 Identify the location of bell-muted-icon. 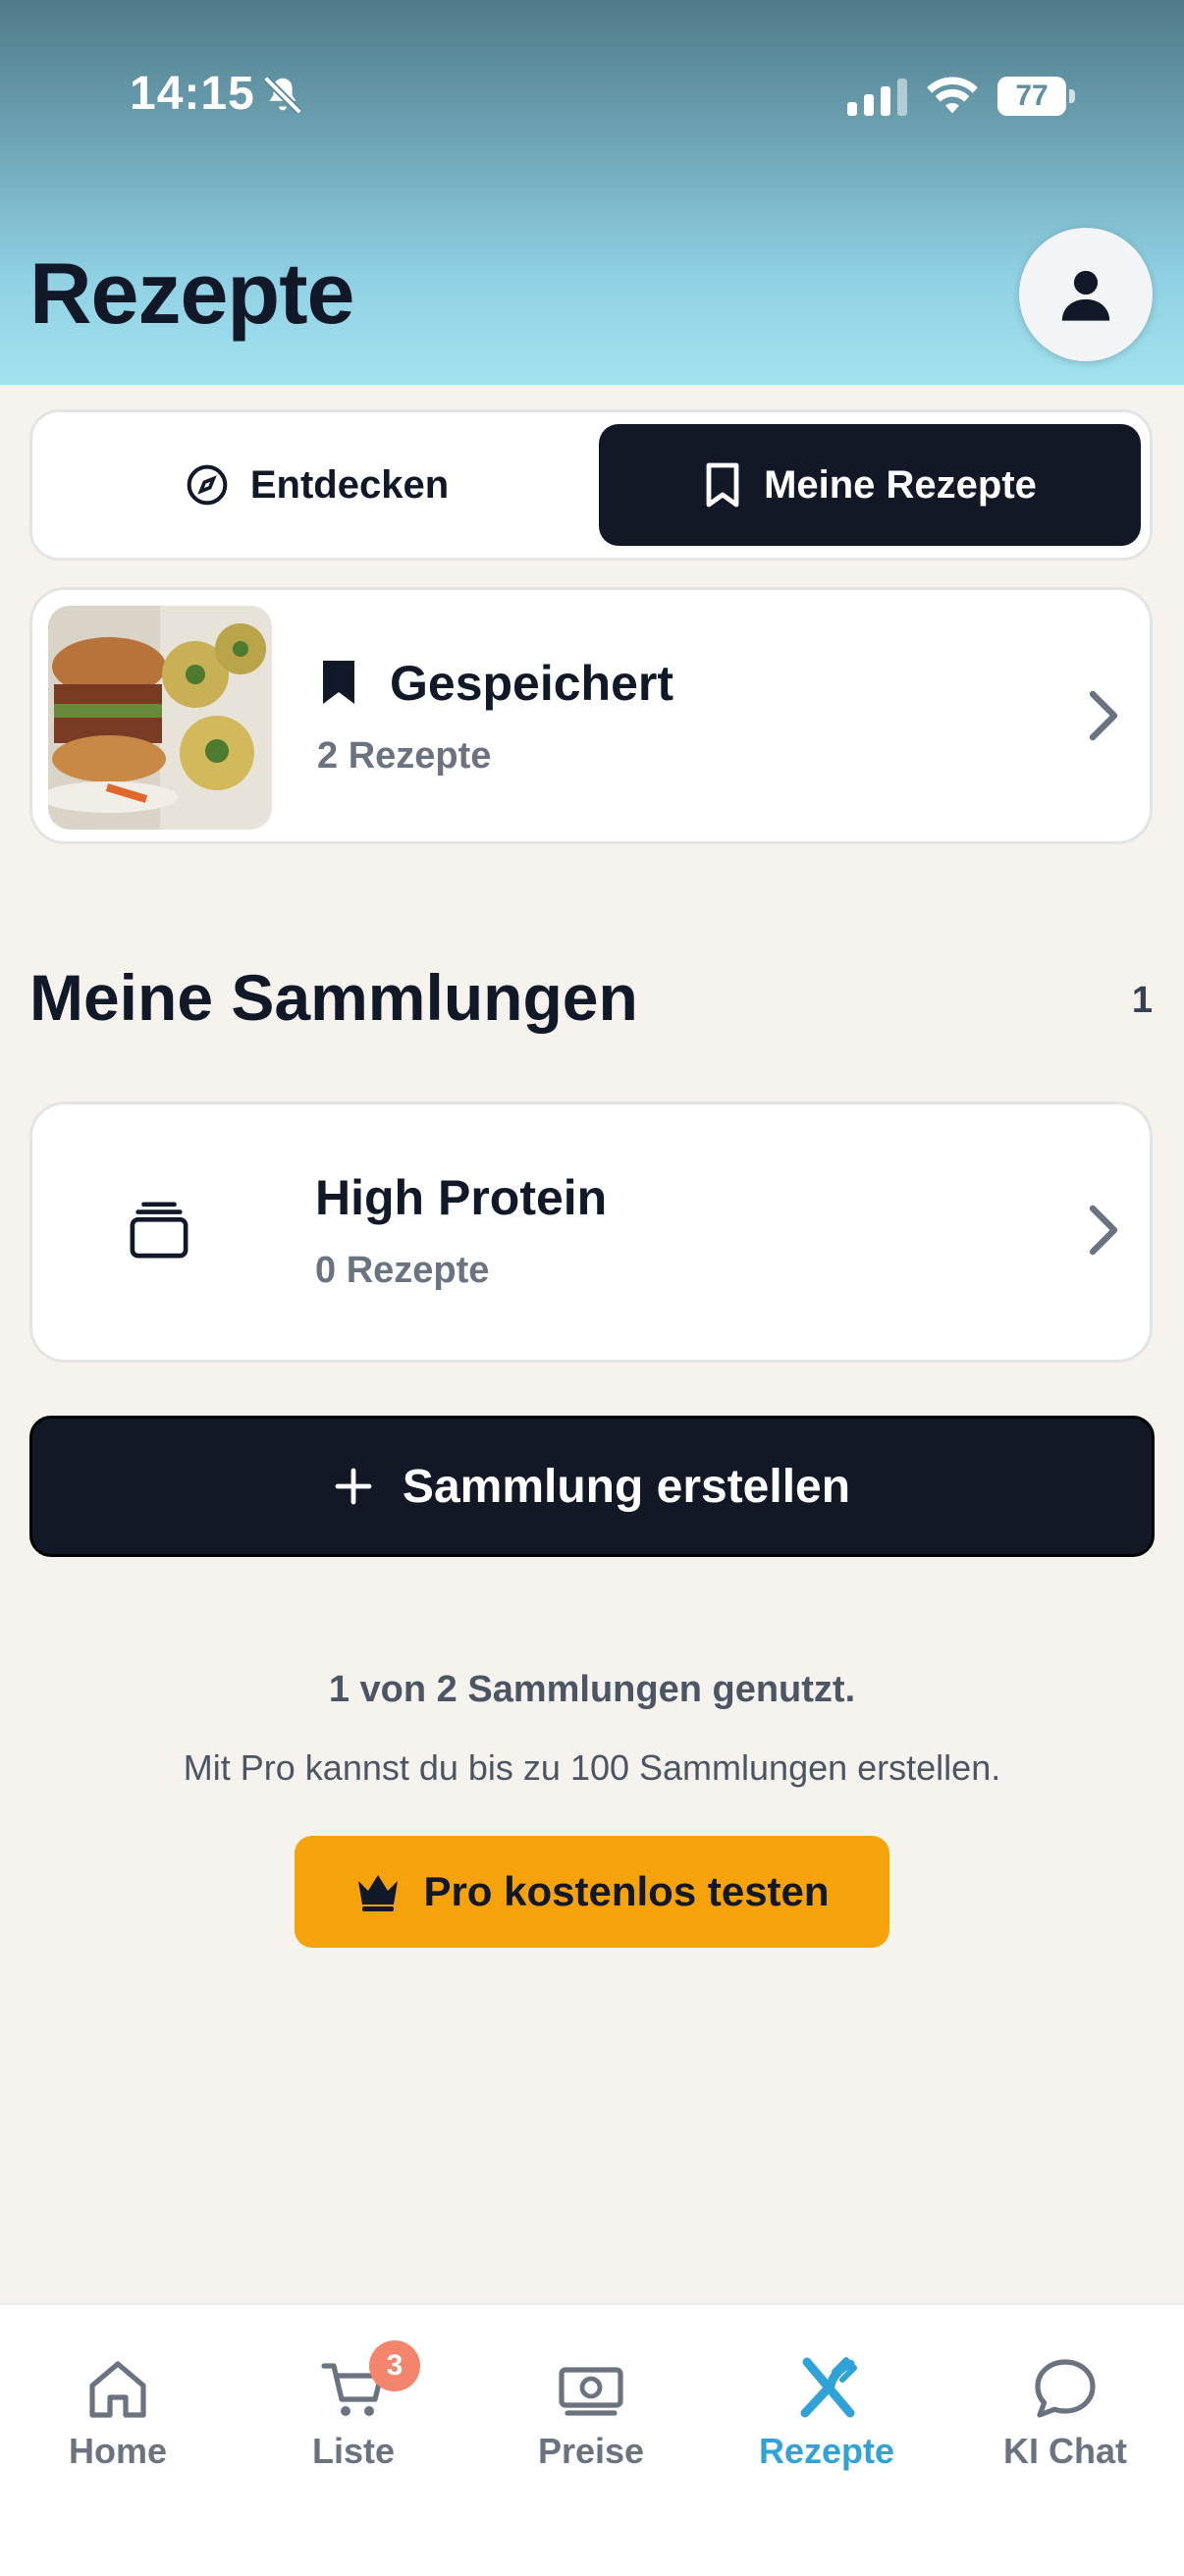
(282, 95).